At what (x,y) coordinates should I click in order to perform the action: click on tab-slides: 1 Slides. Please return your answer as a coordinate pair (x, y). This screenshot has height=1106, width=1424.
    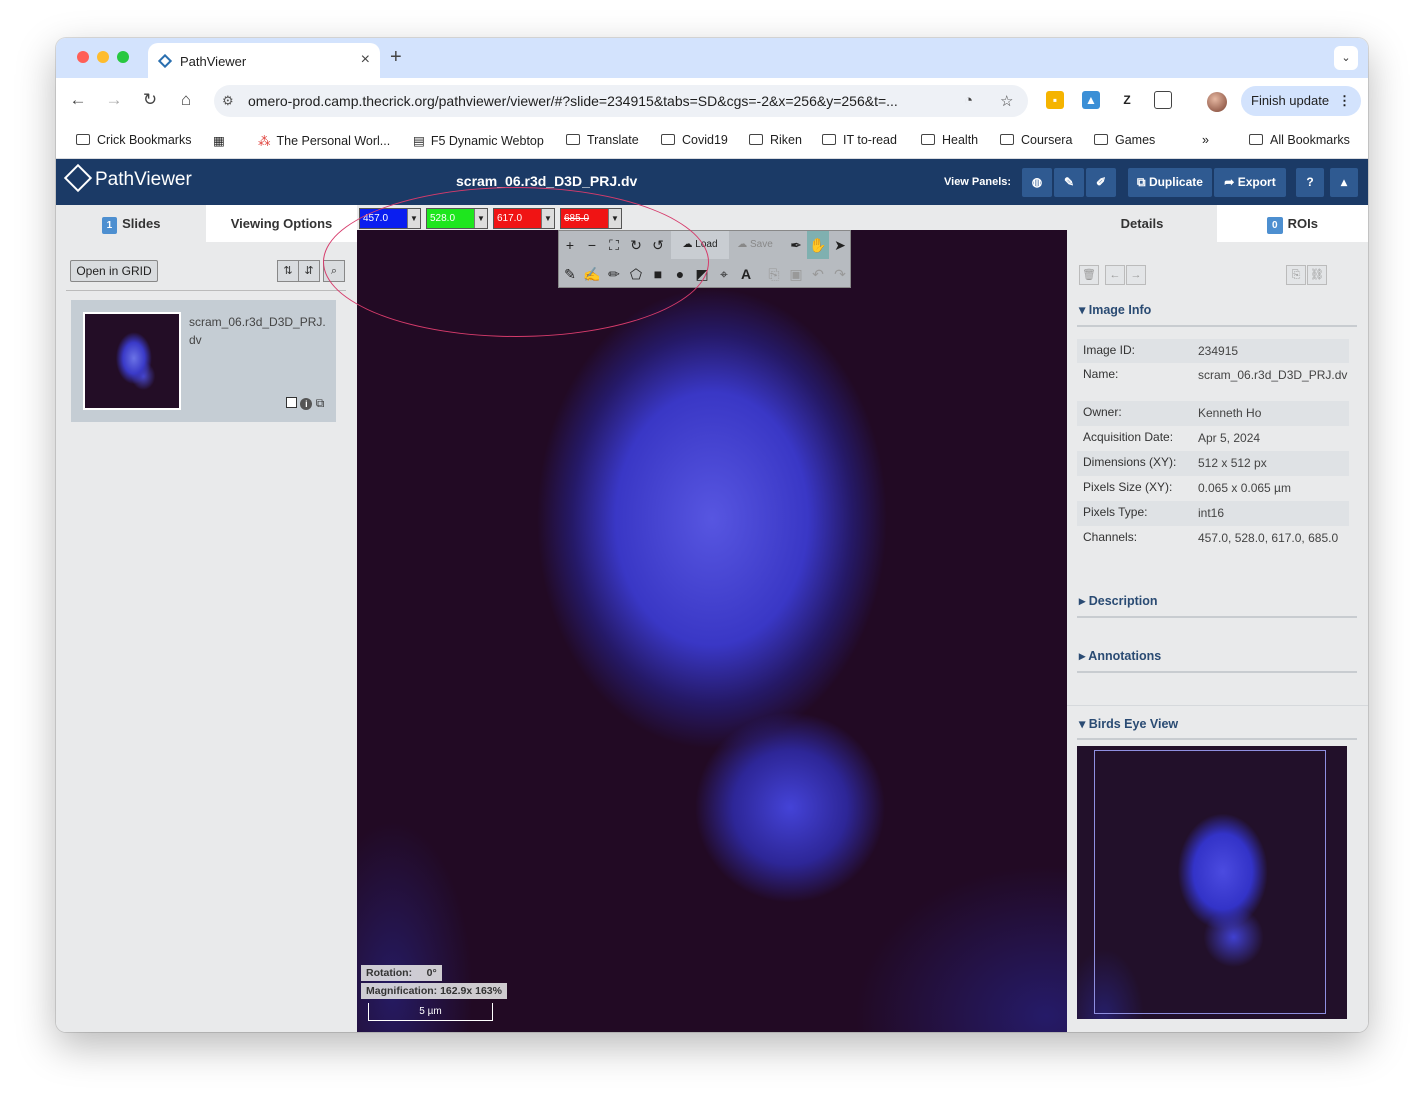
    Looking at the image, I should click on (131, 223).